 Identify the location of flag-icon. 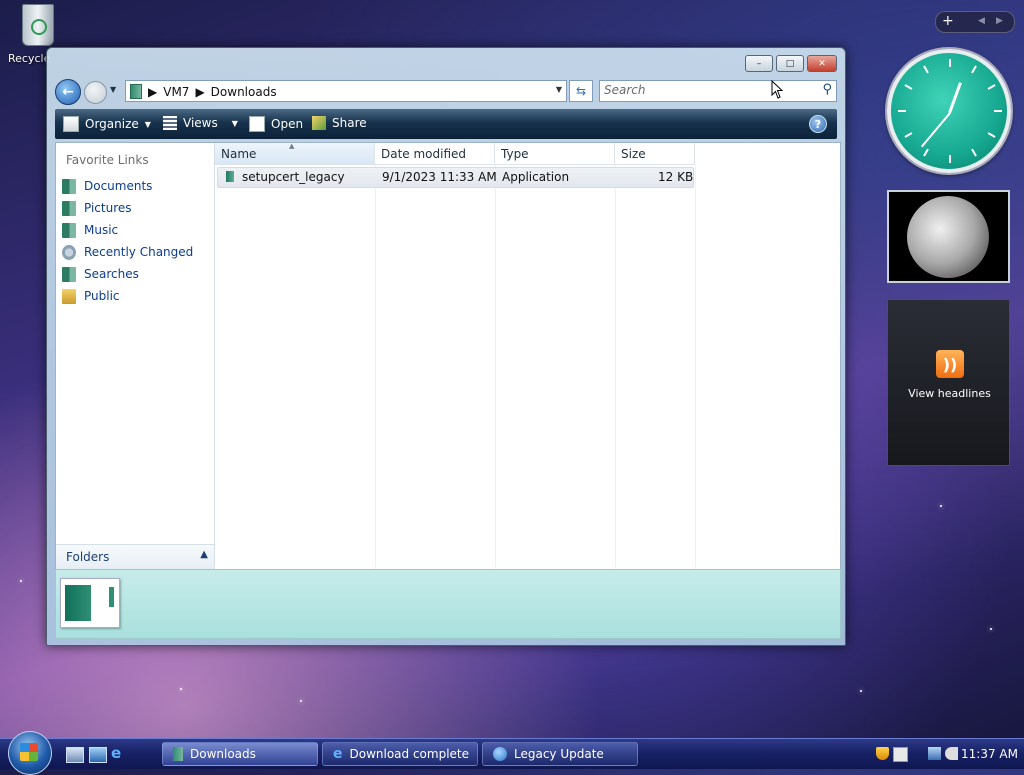
(900, 754).